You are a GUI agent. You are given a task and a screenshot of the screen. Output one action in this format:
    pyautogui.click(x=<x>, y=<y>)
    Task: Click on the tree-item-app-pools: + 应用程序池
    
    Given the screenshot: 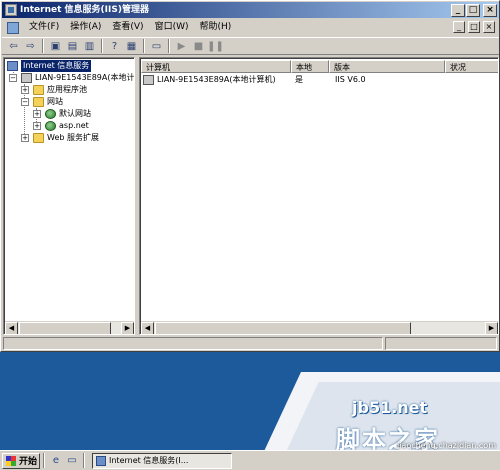 What is the action you would take?
    pyautogui.click(x=54, y=90)
    